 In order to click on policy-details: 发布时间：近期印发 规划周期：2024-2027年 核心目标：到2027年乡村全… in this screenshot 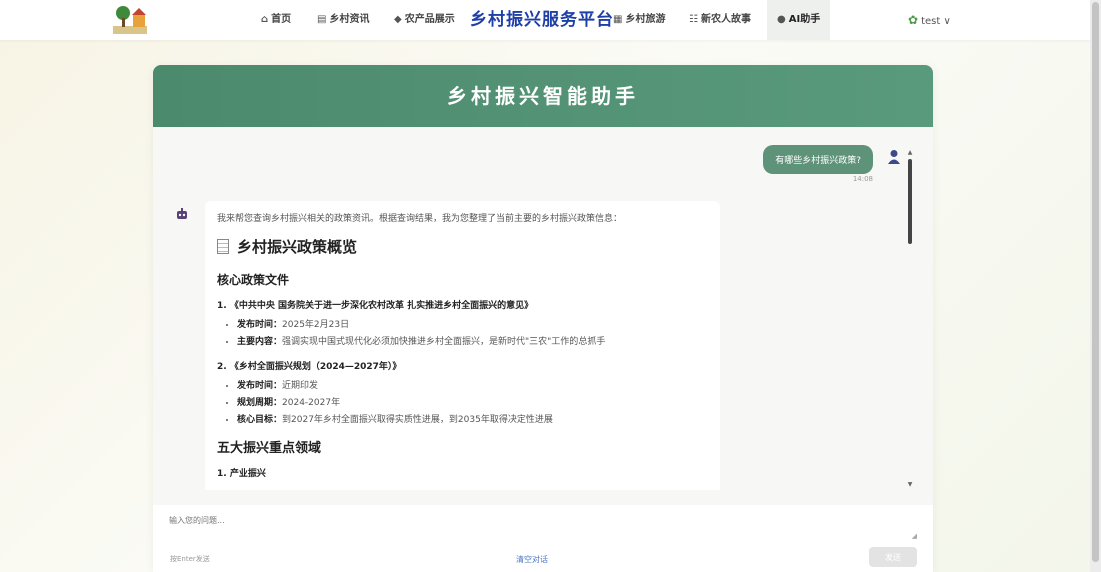, I will do `click(462, 401)`.